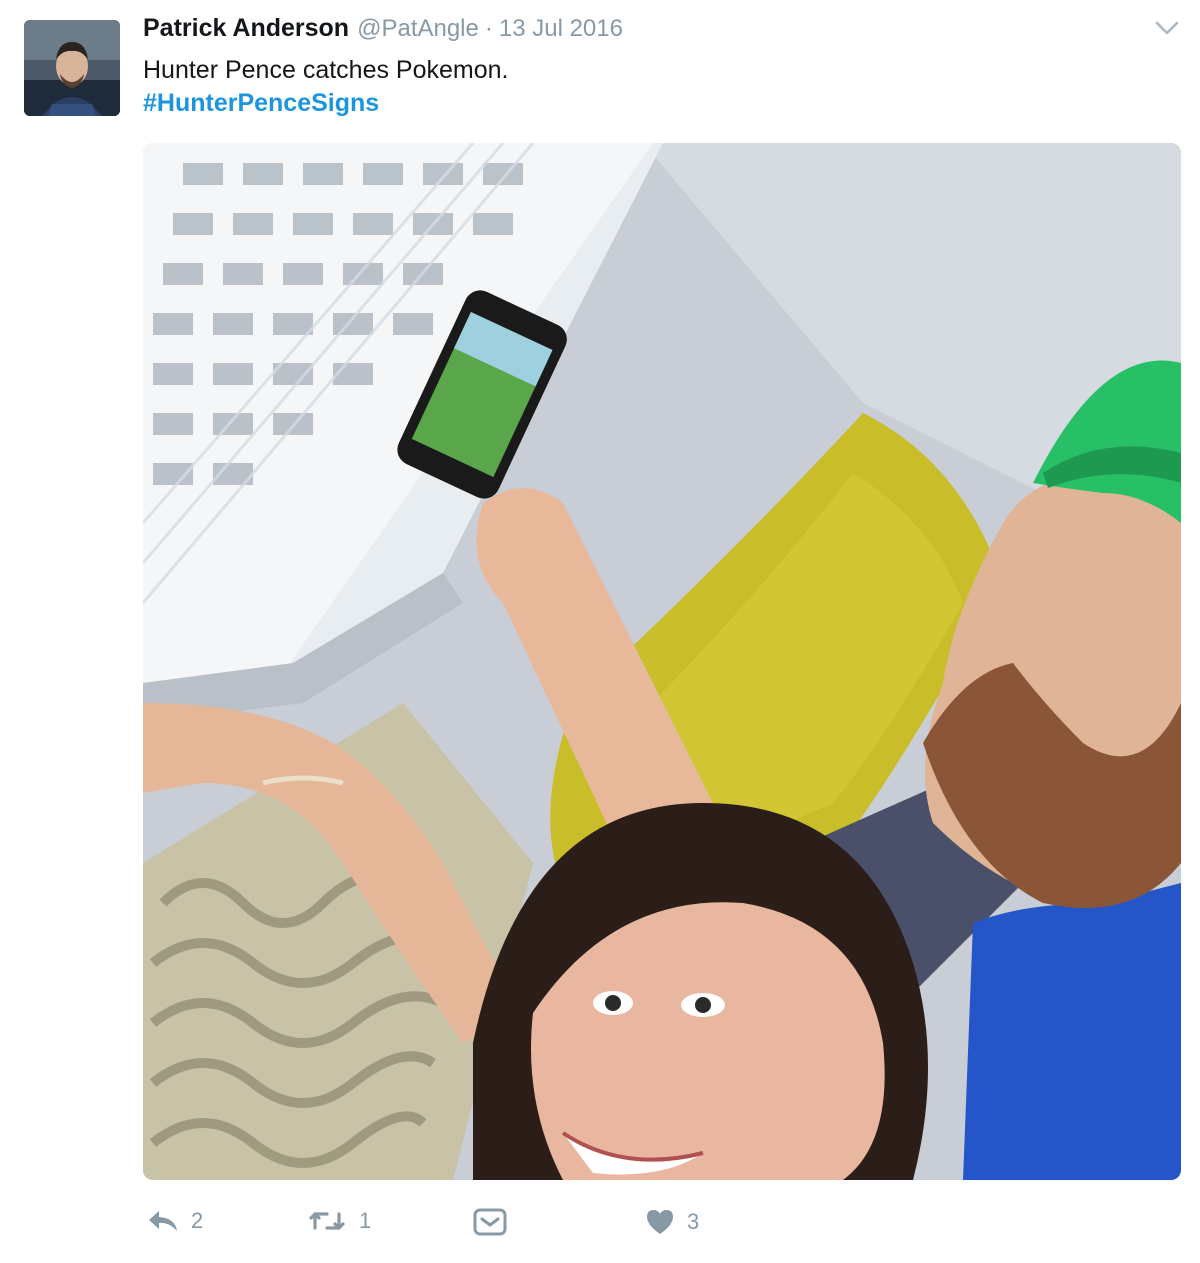 Image resolution: width=1200 pixels, height=1263 pixels. I want to click on chevron-down-icon, so click(1167, 28).